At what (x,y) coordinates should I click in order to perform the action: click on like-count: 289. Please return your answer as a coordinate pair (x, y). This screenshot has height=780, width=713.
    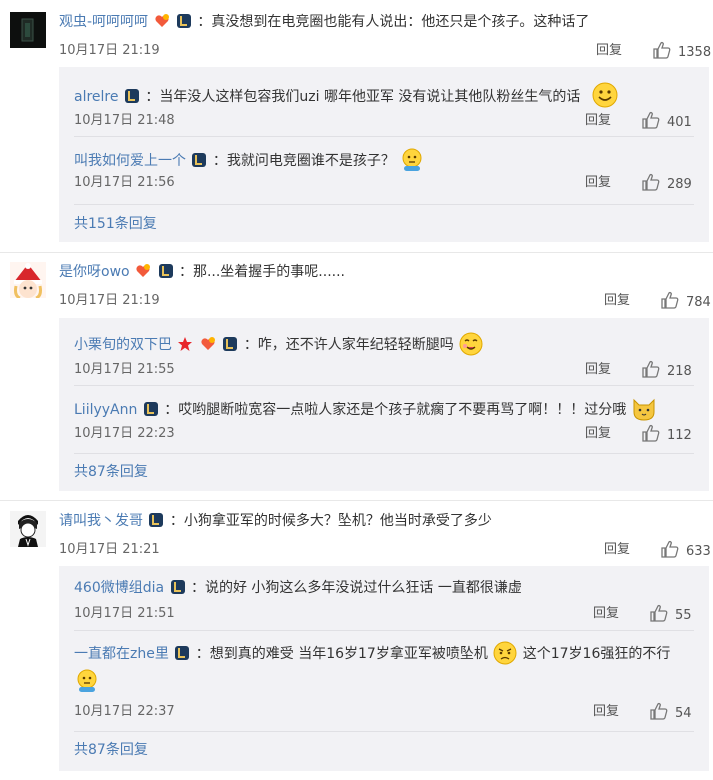
    Looking at the image, I should click on (679, 184).